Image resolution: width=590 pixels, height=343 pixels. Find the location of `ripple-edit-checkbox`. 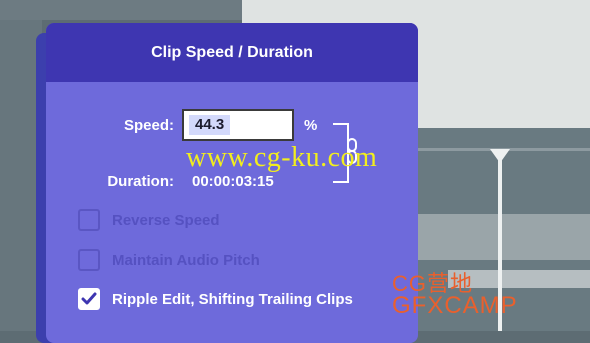

ripple-edit-checkbox is located at coordinates (89, 299).